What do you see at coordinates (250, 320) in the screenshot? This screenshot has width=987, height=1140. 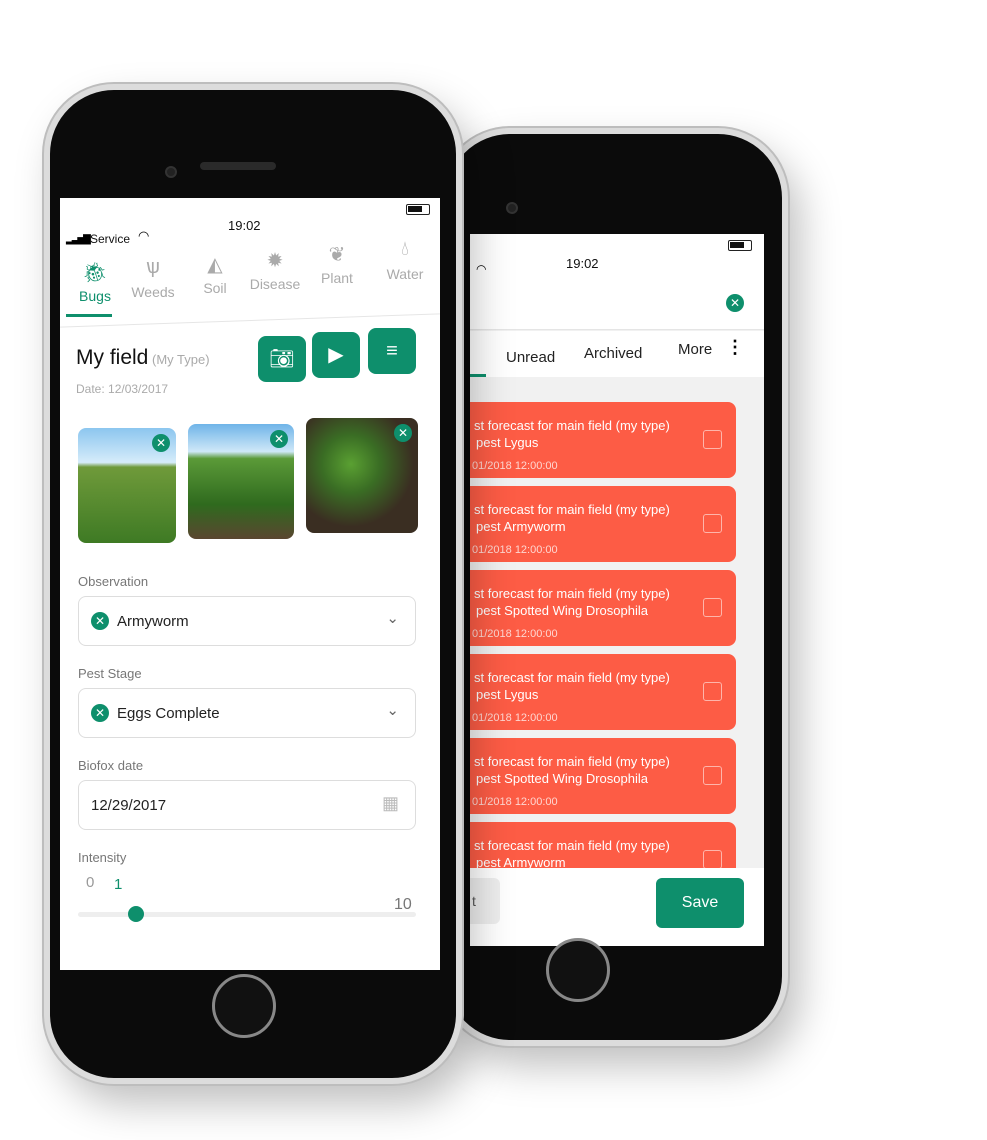 I see `divider` at bounding box center [250, 320].